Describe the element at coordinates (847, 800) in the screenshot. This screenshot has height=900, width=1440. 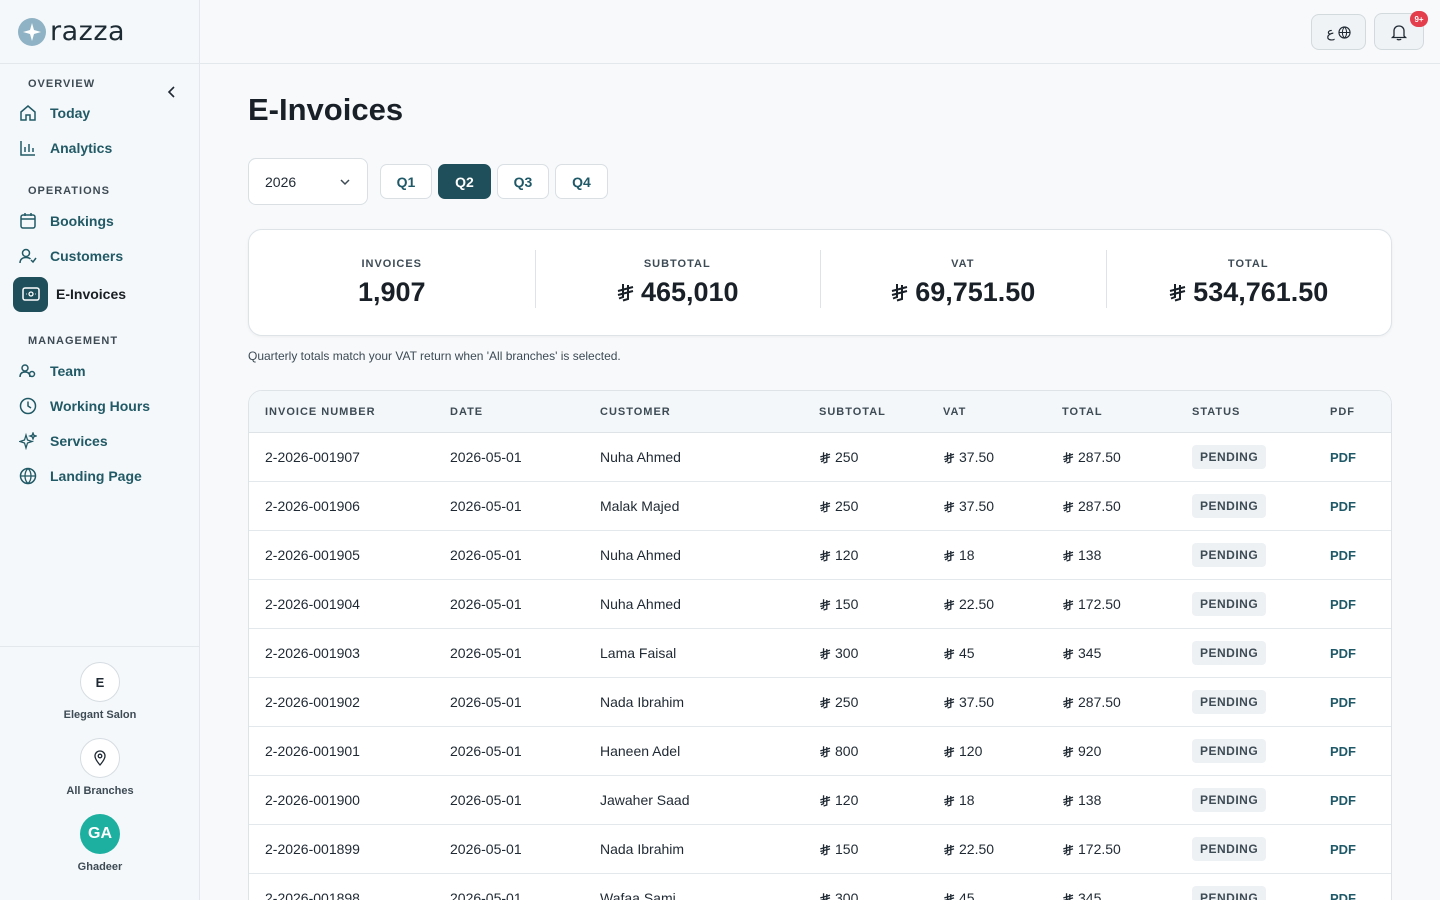
I see `amount: 120` at that location.